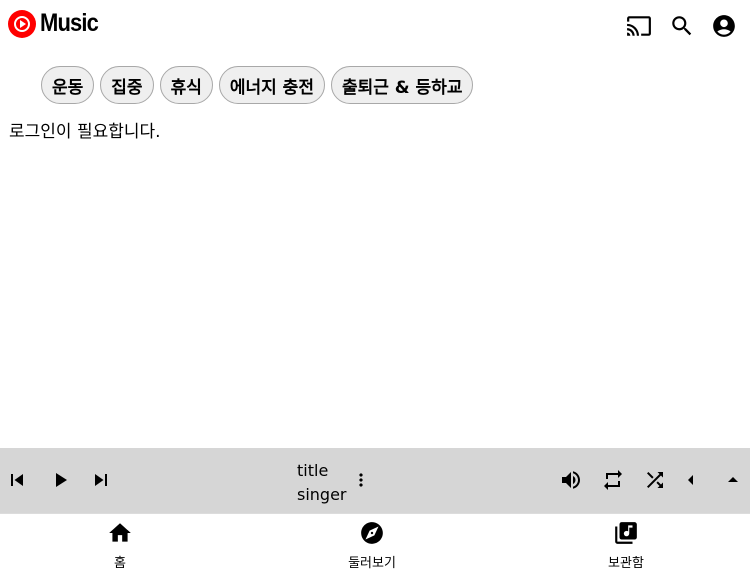  Describe the element at coordinates (22, 23) in the screenshot. I see `youtube-music-logo-icon` at that location.